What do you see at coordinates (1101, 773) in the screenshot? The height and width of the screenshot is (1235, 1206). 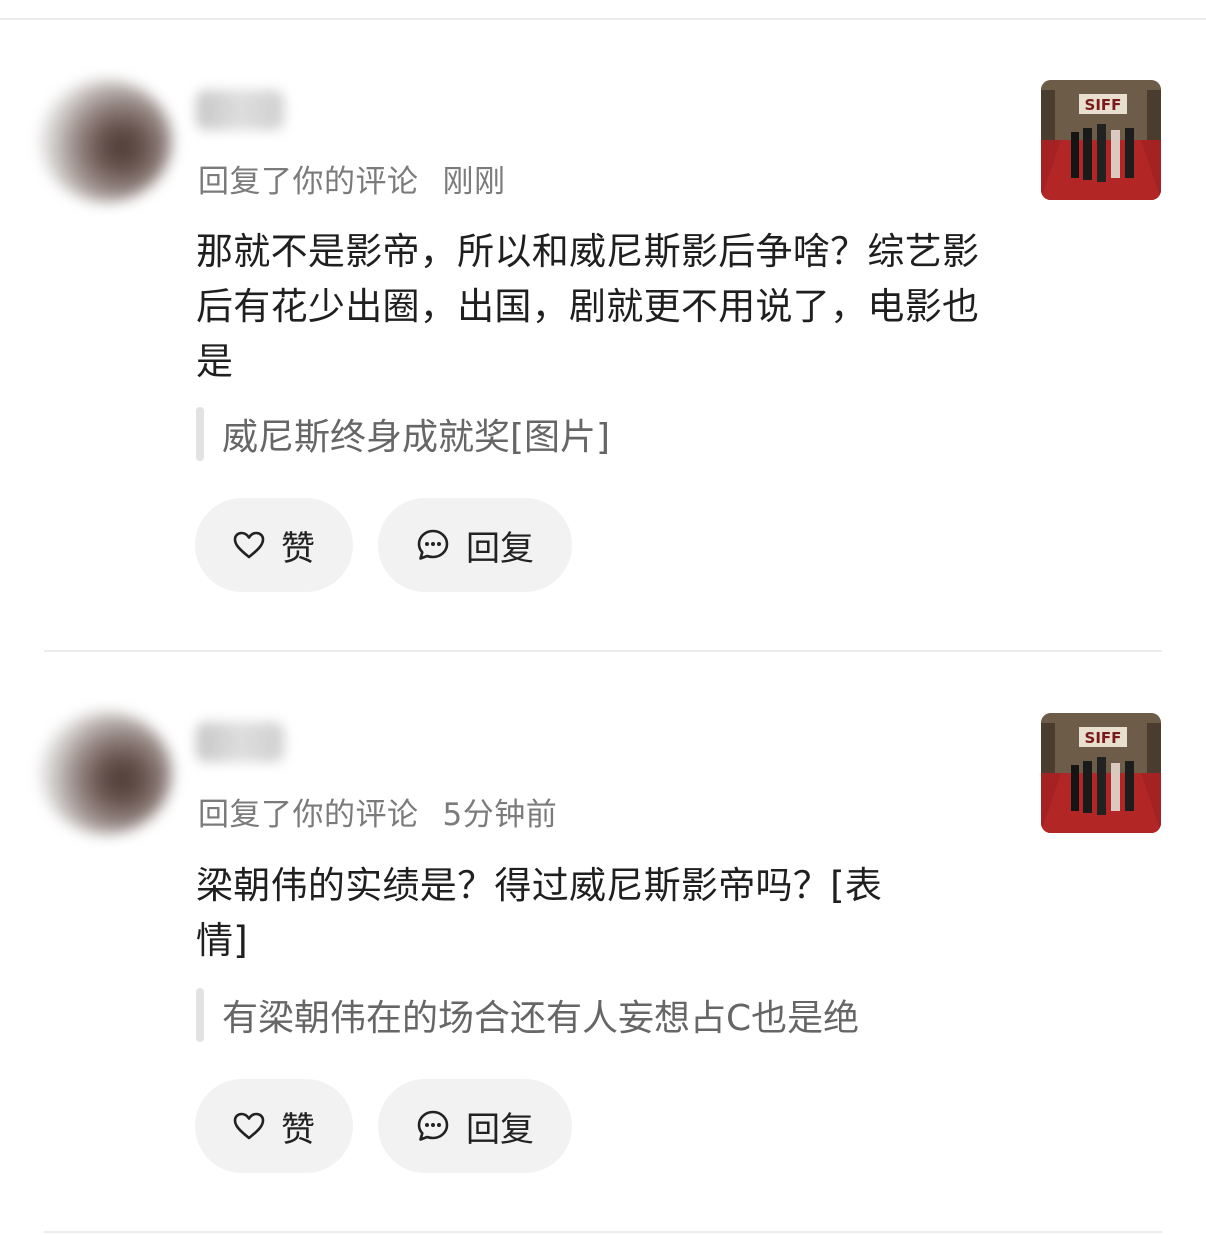 I see `post-thumbnail: SIFF` at bounding box center [1101, 773].